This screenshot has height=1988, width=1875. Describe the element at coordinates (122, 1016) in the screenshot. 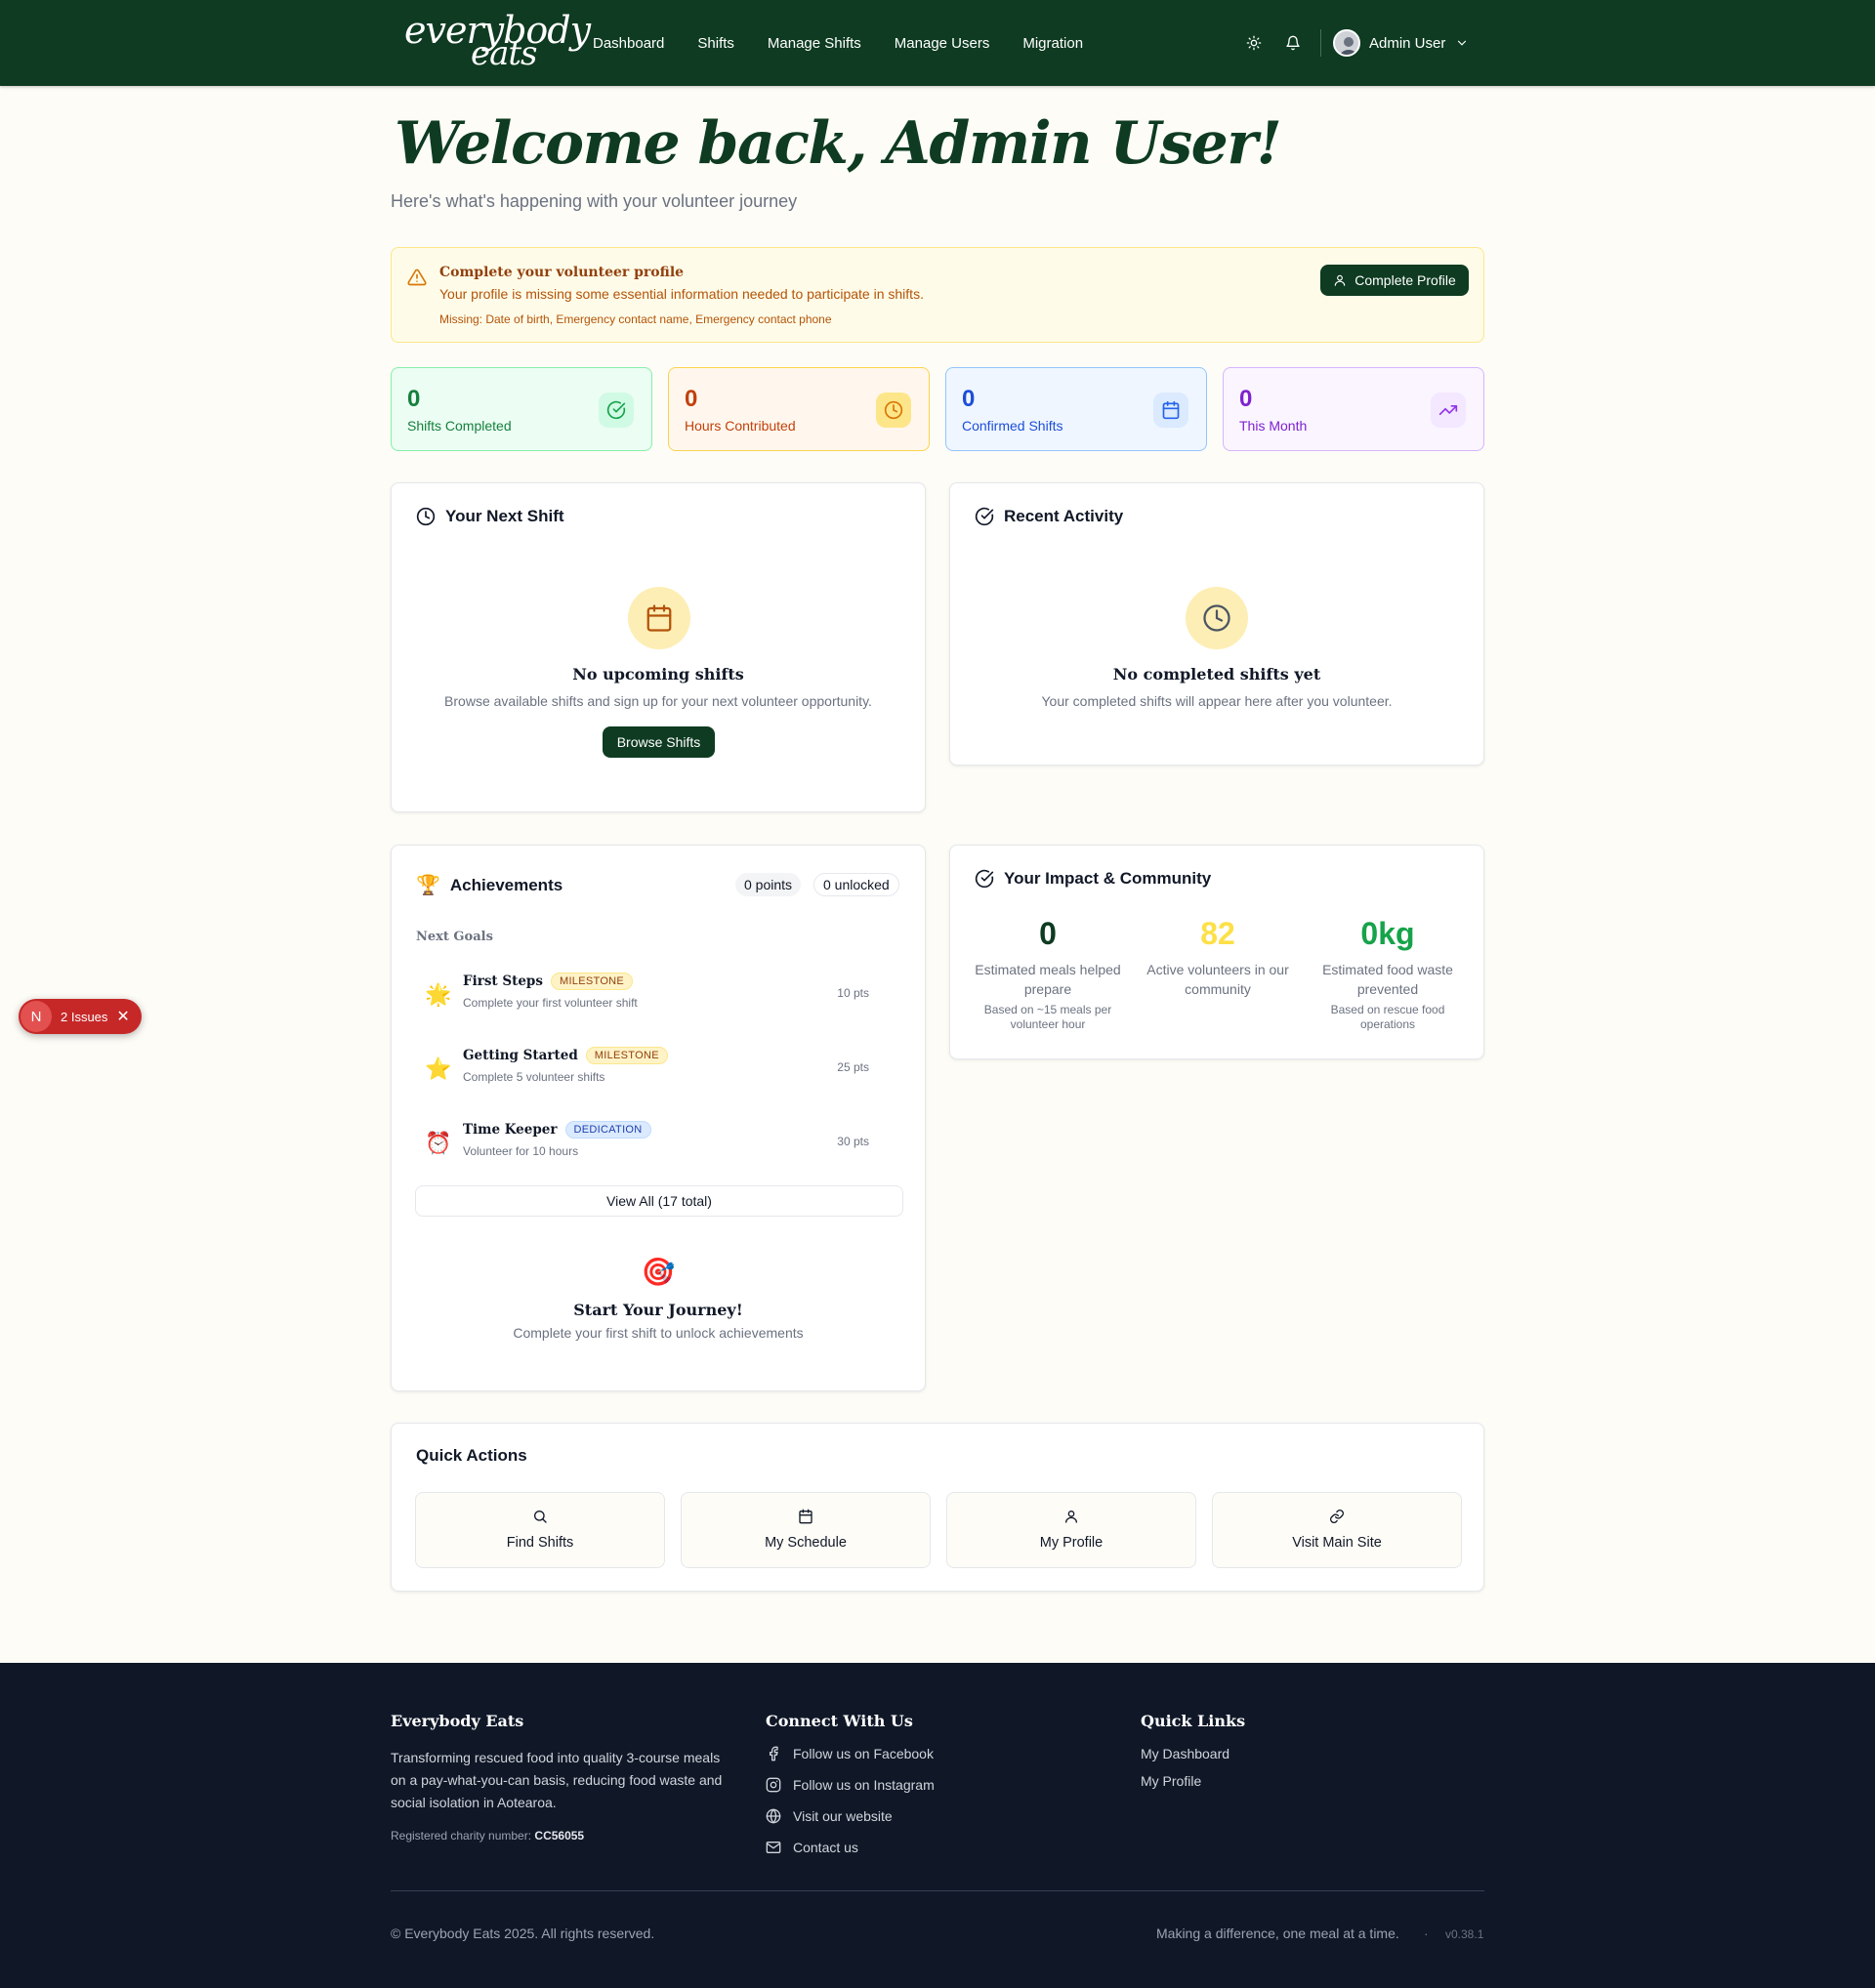

I see `close-icon: ✕` at that location.